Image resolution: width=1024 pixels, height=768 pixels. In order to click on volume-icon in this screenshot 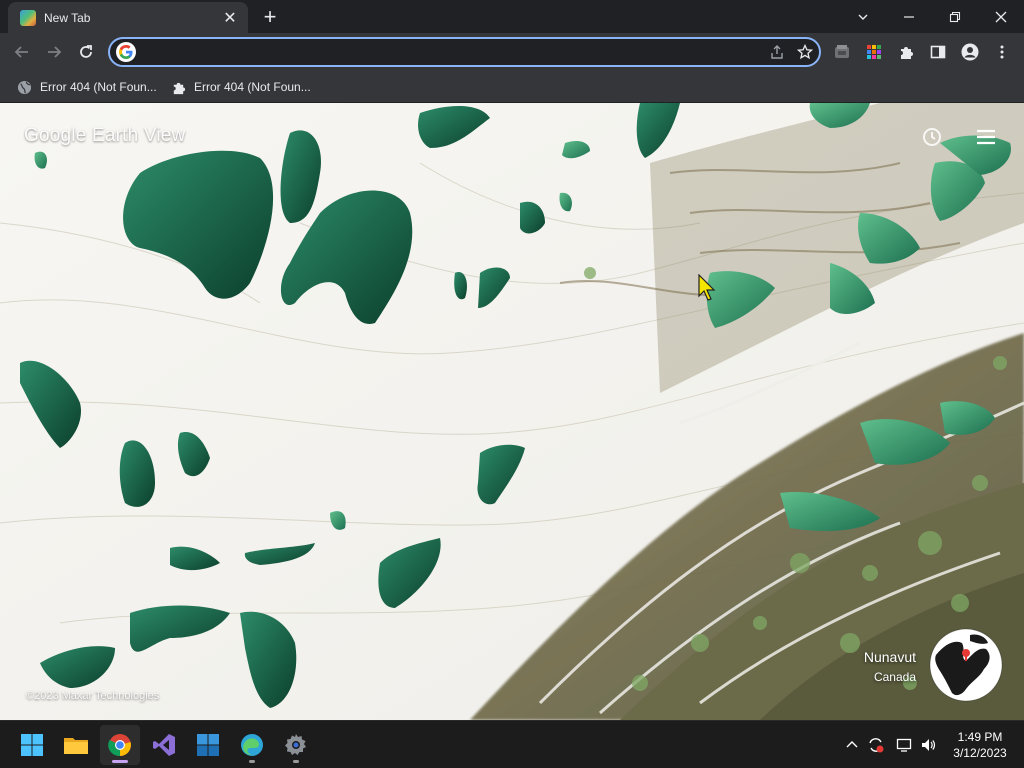, I will do `click(929, 745)`.